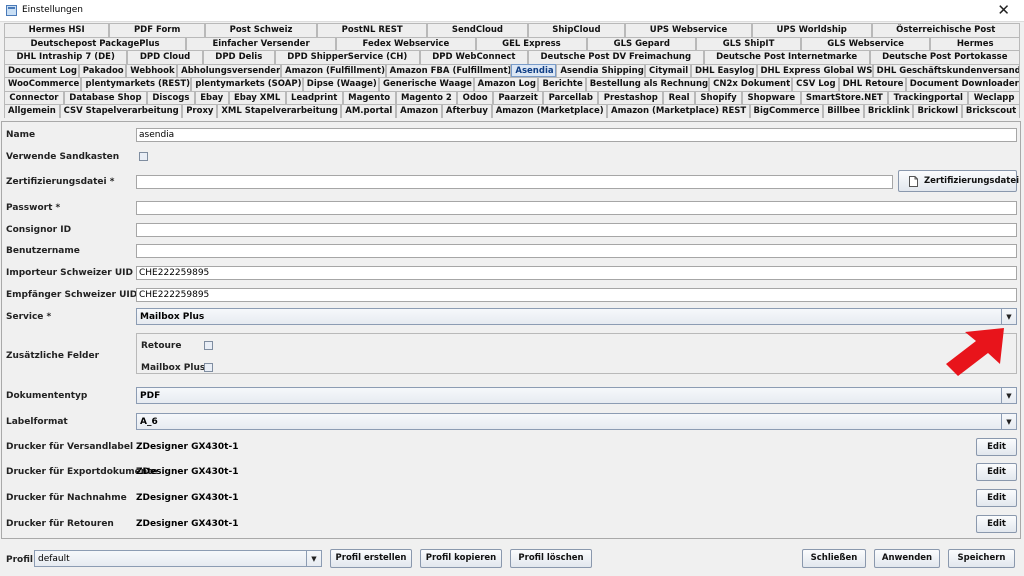 Image resolution: width=1024 pixels, height=576 pixels. Describe the element at coordinates (719, 97) in the screenshot. I see `tab-shopify: Shopify` at that location.